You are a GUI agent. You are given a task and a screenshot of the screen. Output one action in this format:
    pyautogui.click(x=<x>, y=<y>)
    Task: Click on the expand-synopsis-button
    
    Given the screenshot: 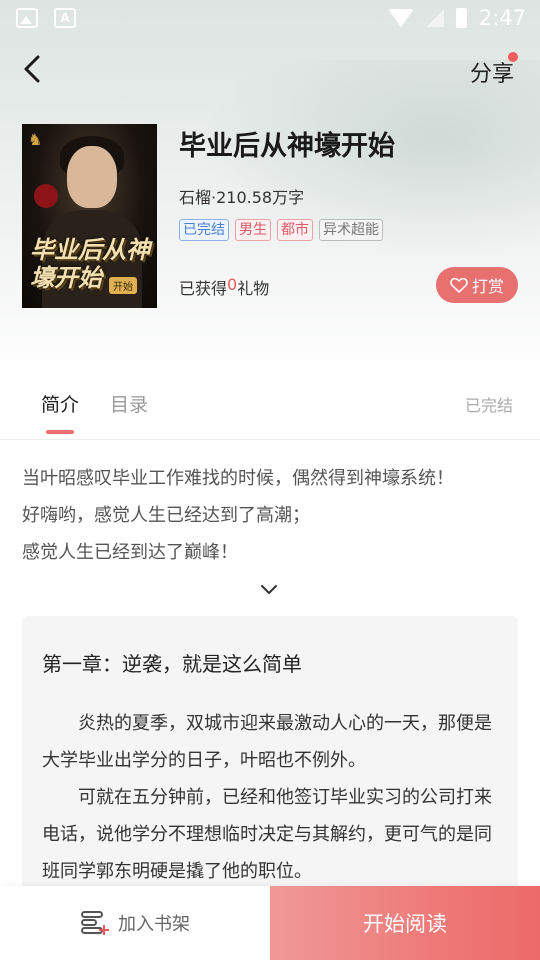 What is the action you would take?
    pyautogui.click(x=269, y=589)
    